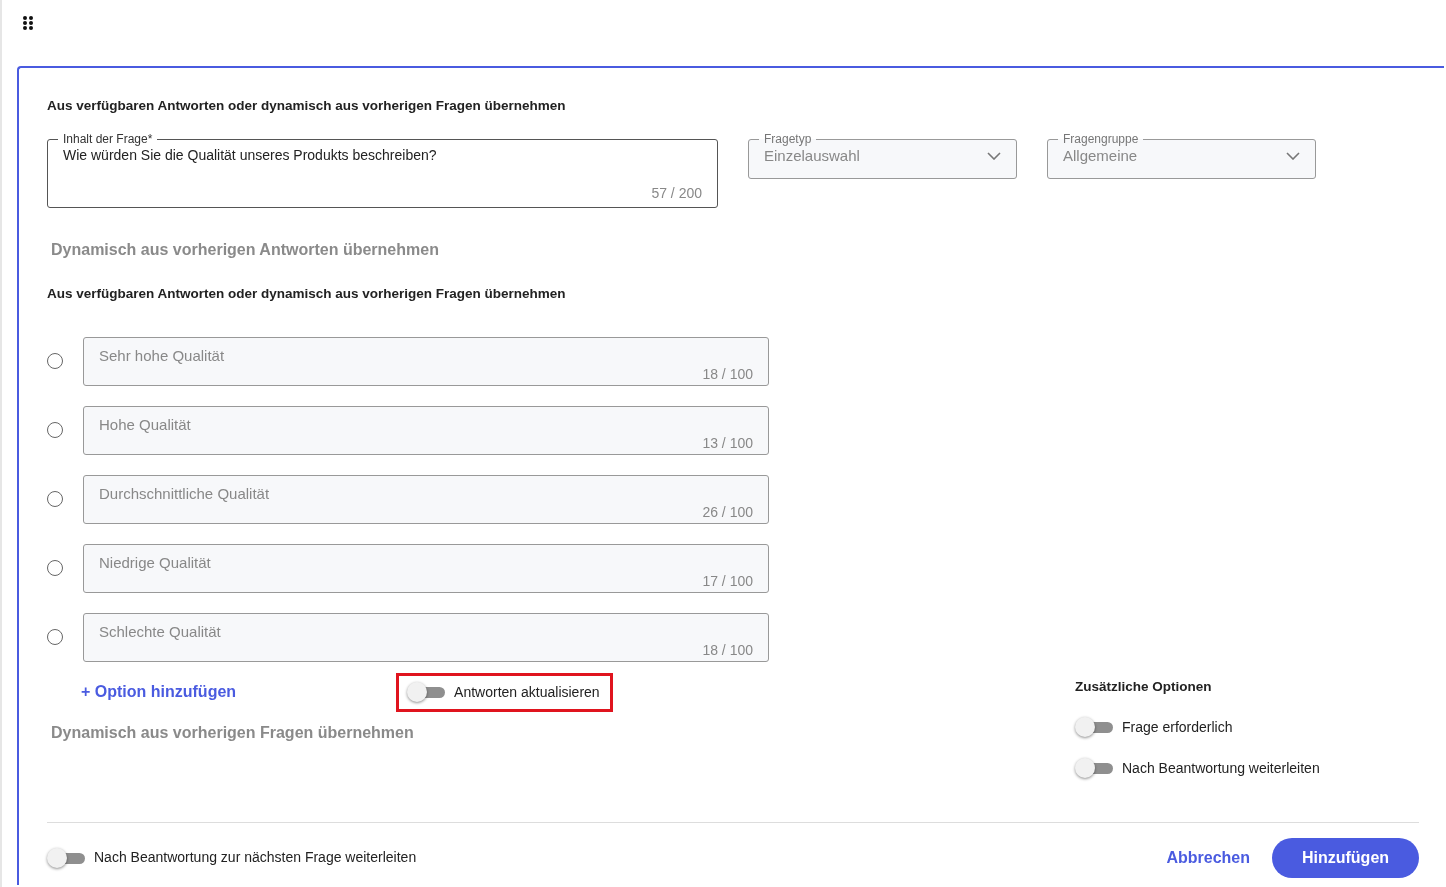 Image resolution: width=1446 pixels, height=887 pixels. Describe the element at coordinates (245, 250) in the screenshot. I see `section-heading: Dynamisch aus vorherigen Antworten übernehmen` at that location.